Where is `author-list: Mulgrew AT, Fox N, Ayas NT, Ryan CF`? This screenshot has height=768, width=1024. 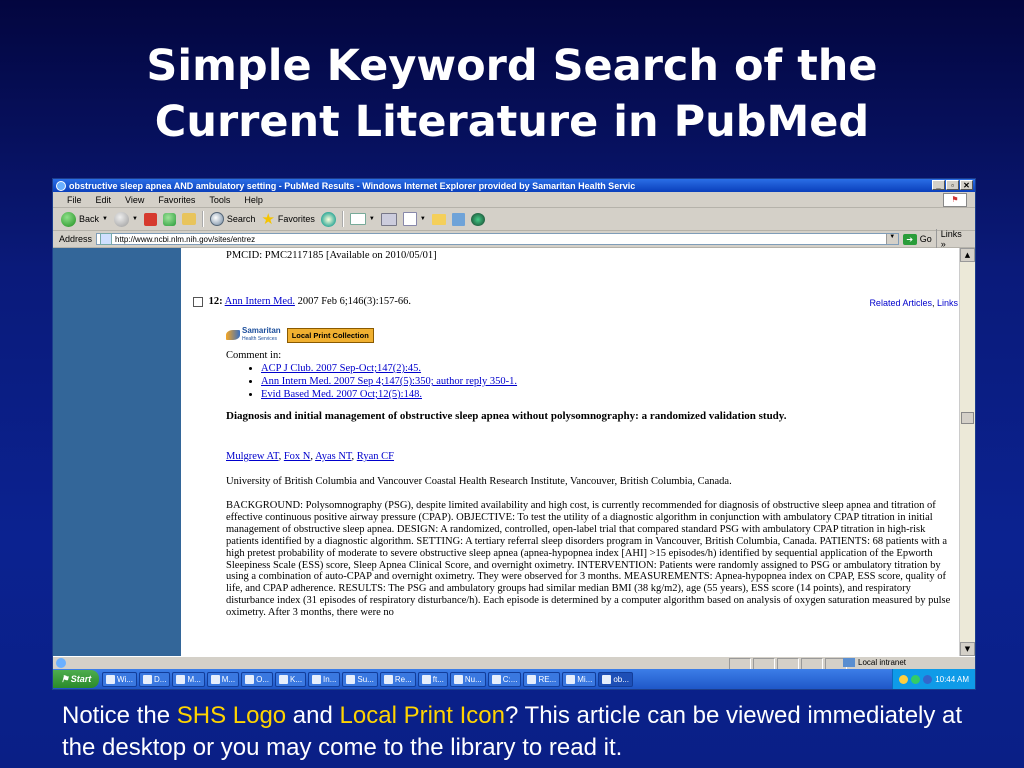
author-list: Mulgrew AT, Fox N, Ayas NT, Ryan CF is located at coordinates (310, 456).